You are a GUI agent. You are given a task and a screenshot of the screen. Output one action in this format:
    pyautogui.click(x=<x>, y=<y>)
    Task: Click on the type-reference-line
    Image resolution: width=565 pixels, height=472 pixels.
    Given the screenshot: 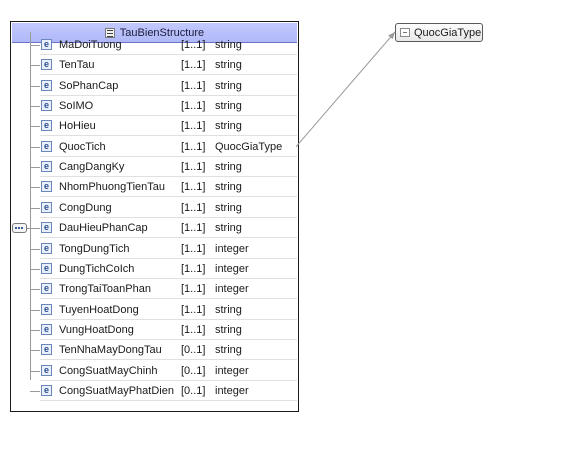 What is the action you would take?
    pyautogui.click(x=345, y=89)
    